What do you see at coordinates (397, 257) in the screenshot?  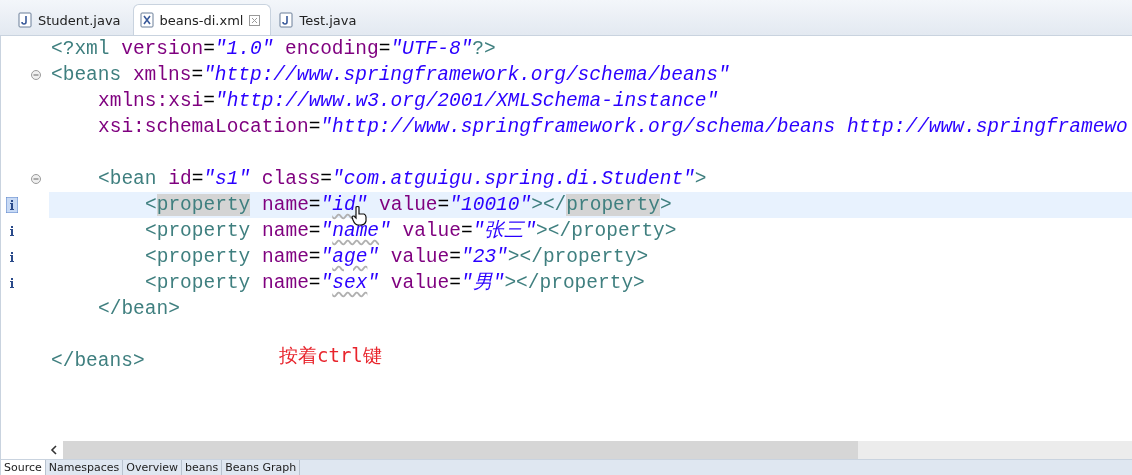 I see `code-line: <property name="age" value="23"></property>` at bounding box center [397, 257].